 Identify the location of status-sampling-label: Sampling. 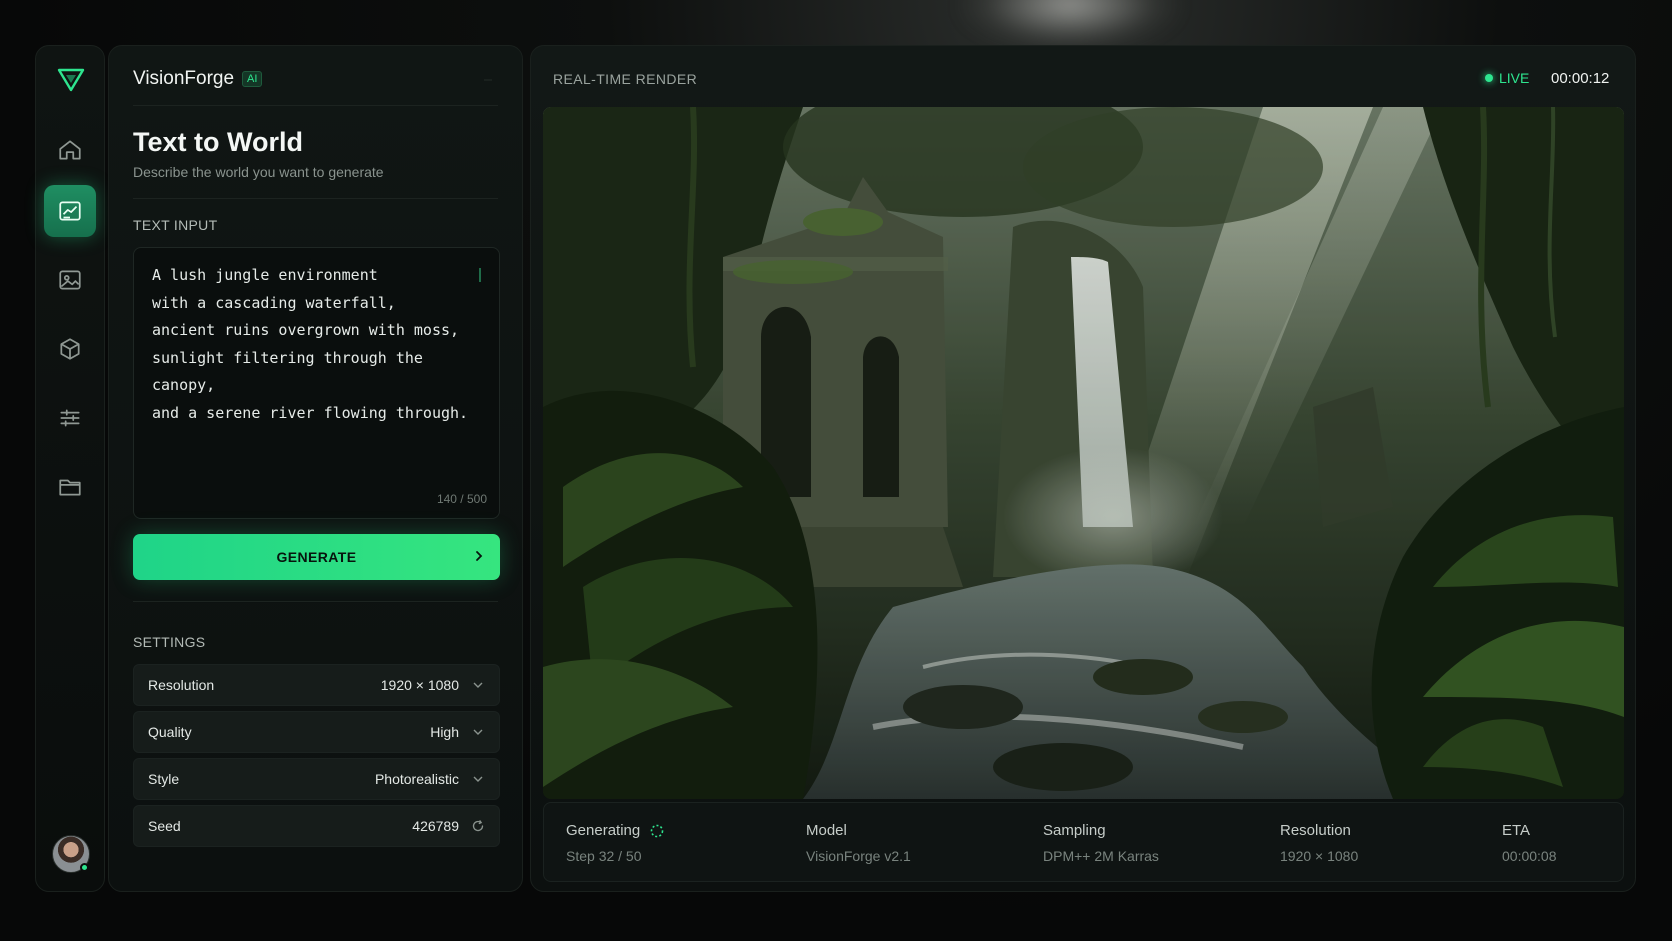
(1074, 830).